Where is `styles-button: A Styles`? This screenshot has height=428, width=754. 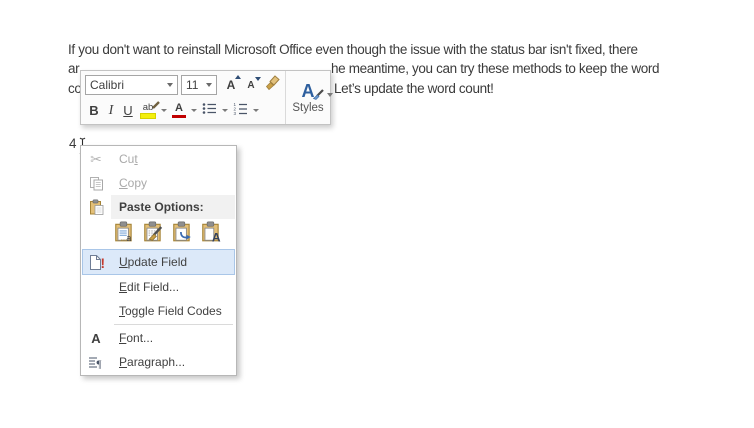
styles-button: A Styles is located at coordinates (309, 97).